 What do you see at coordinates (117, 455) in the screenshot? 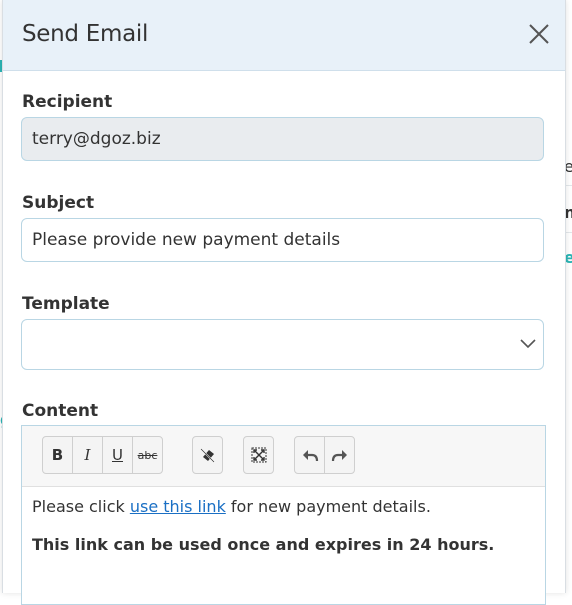
I see `underline-button: U` at bounding box center [117, 455].